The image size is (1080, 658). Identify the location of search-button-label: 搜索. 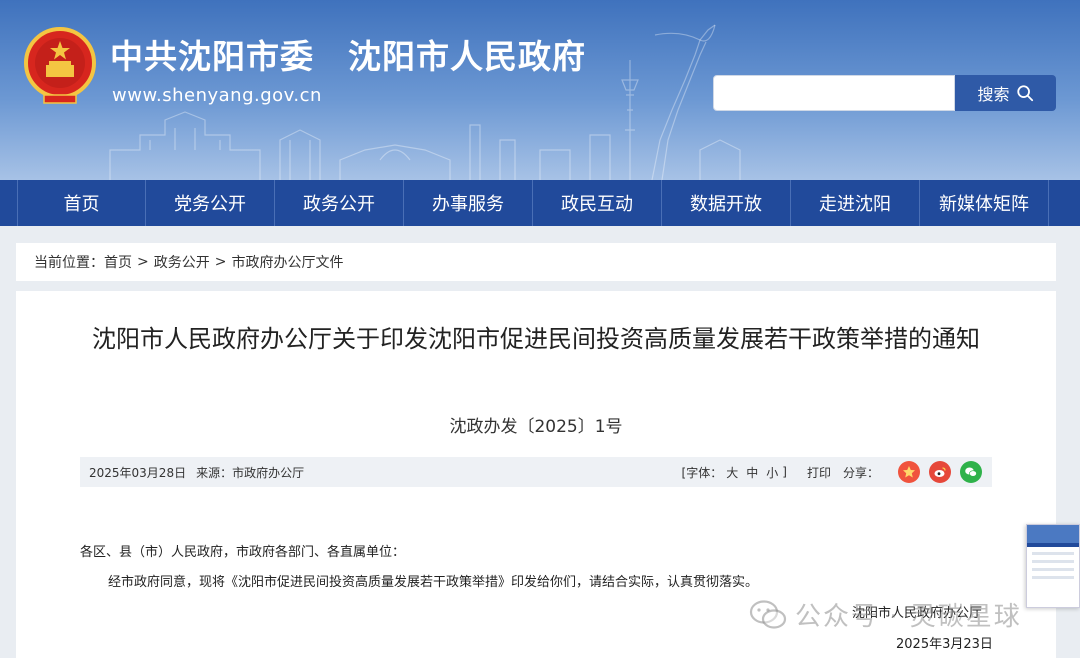
(993, 94).